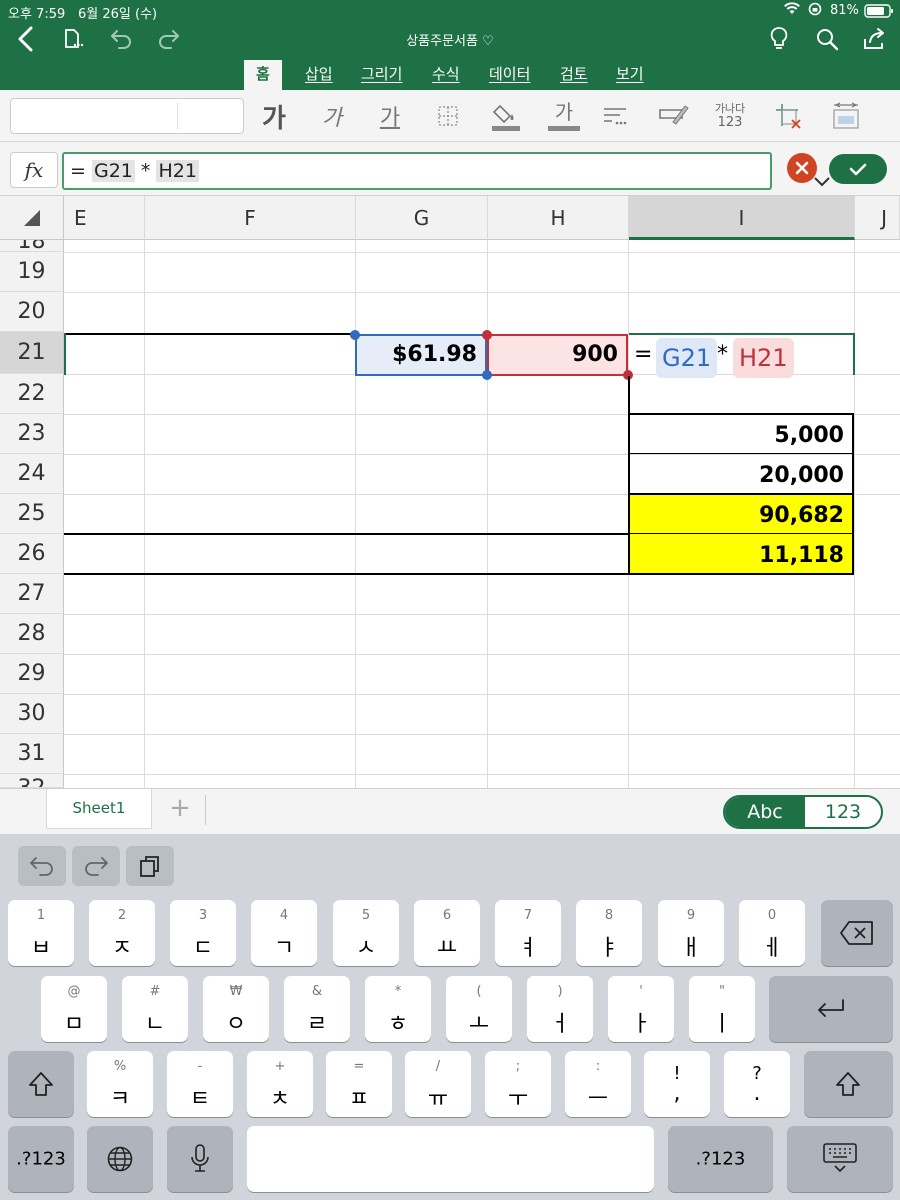 The height and width of the screenshot is (1200, 900). Describe the element at coordinates (32, 754) in the screenshot. I see `row-header-31: 31` at that location.